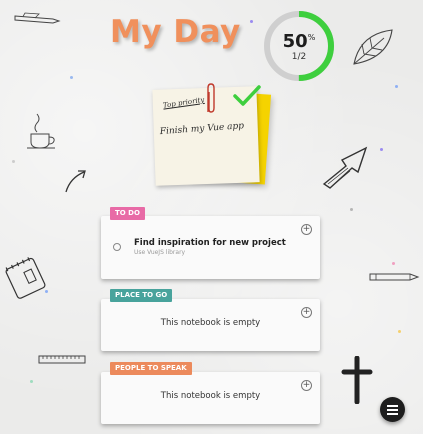 The image size is (423, 434). What do you see at coordinates (41, 131) in the screenshot?
I see `coffee-cup-icon` at bounding box center [41, 131].